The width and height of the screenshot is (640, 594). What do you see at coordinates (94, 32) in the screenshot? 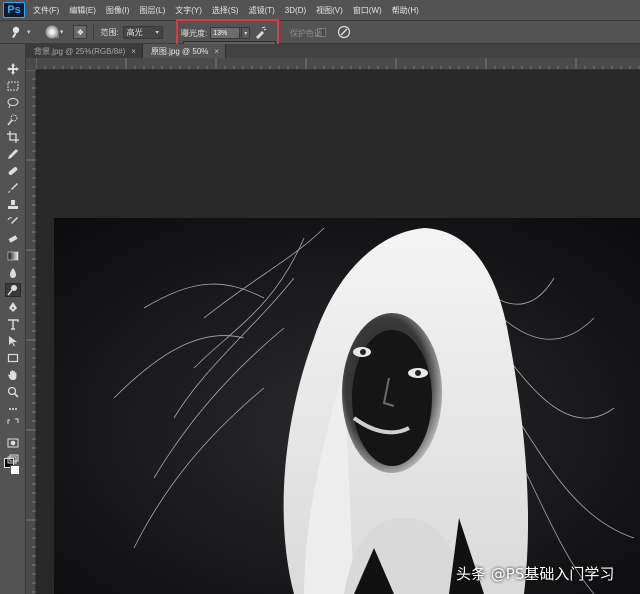
I see `separator` at bounding box center [94, 32].